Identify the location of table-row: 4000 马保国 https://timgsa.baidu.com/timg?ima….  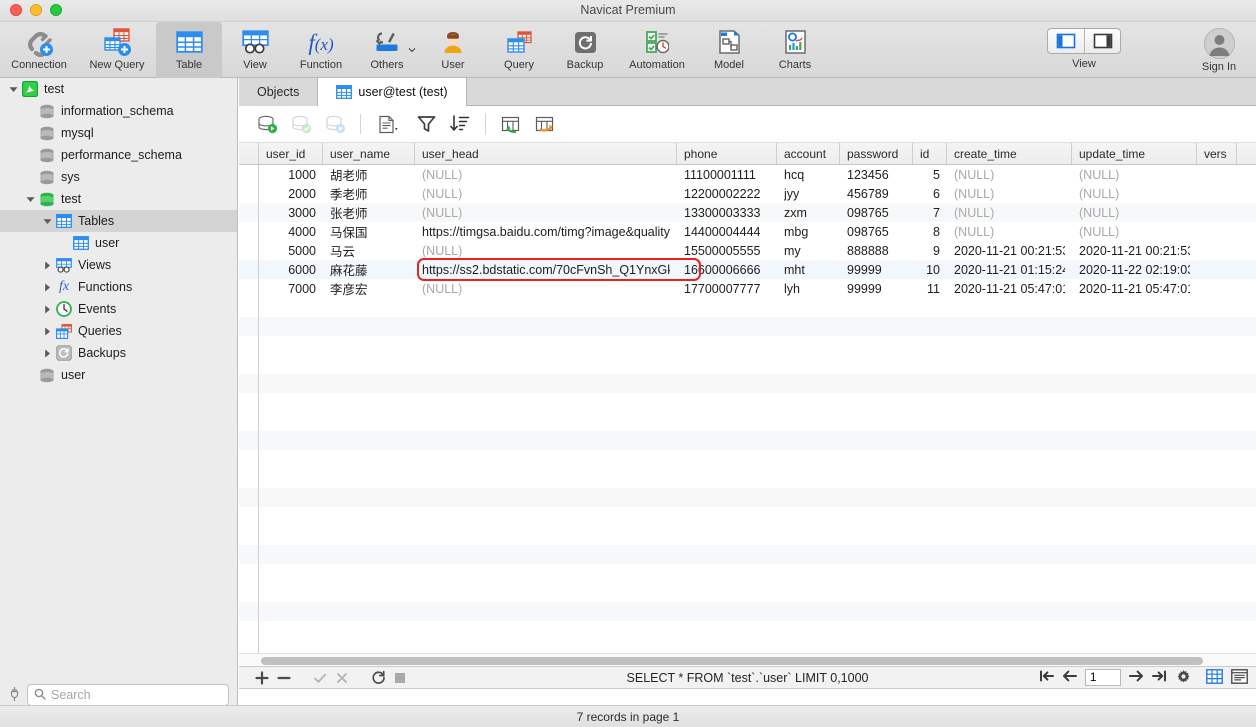
(747, 231).